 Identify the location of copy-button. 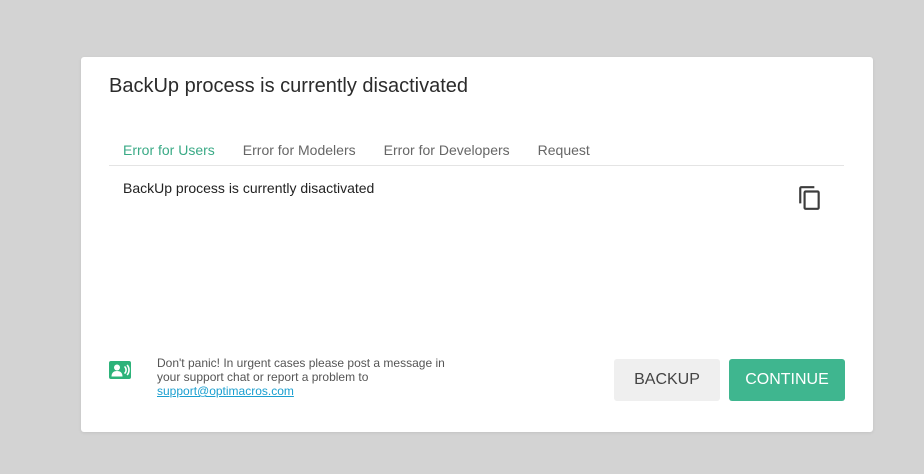
(810, 198).